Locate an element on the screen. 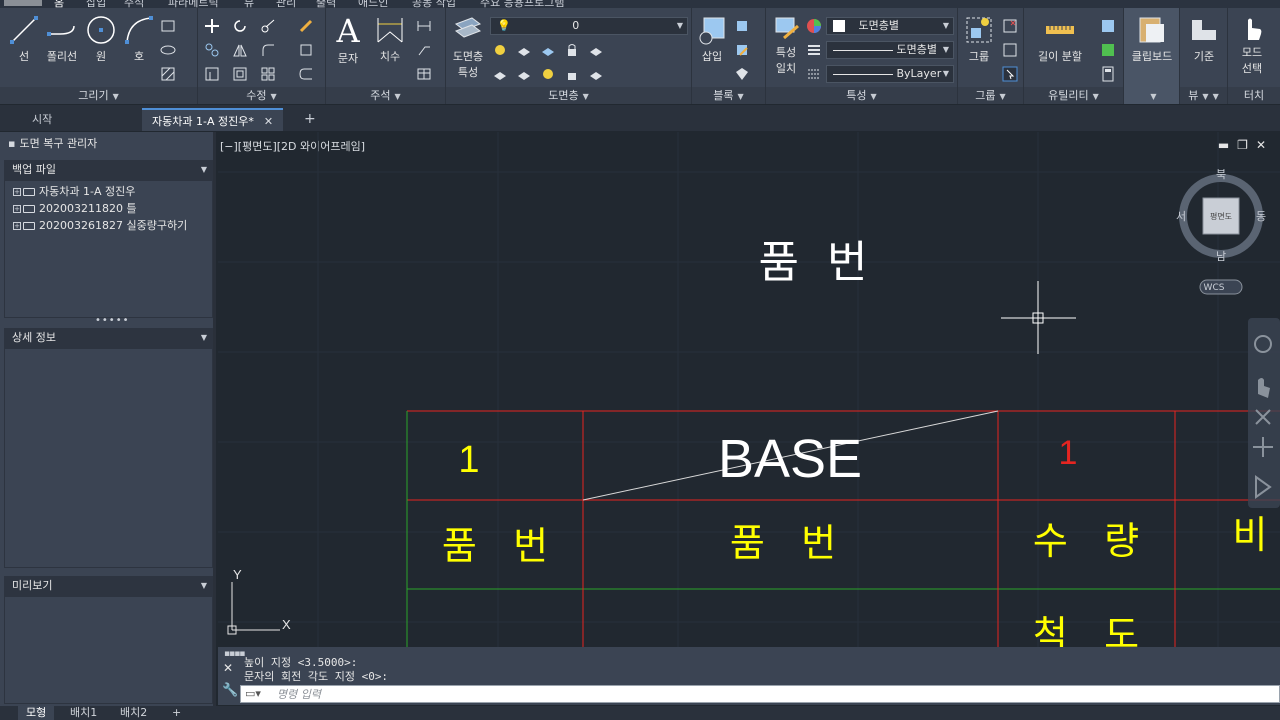  panel-groups-title: 그룹 ▼ is located at coordinates (990, 95).